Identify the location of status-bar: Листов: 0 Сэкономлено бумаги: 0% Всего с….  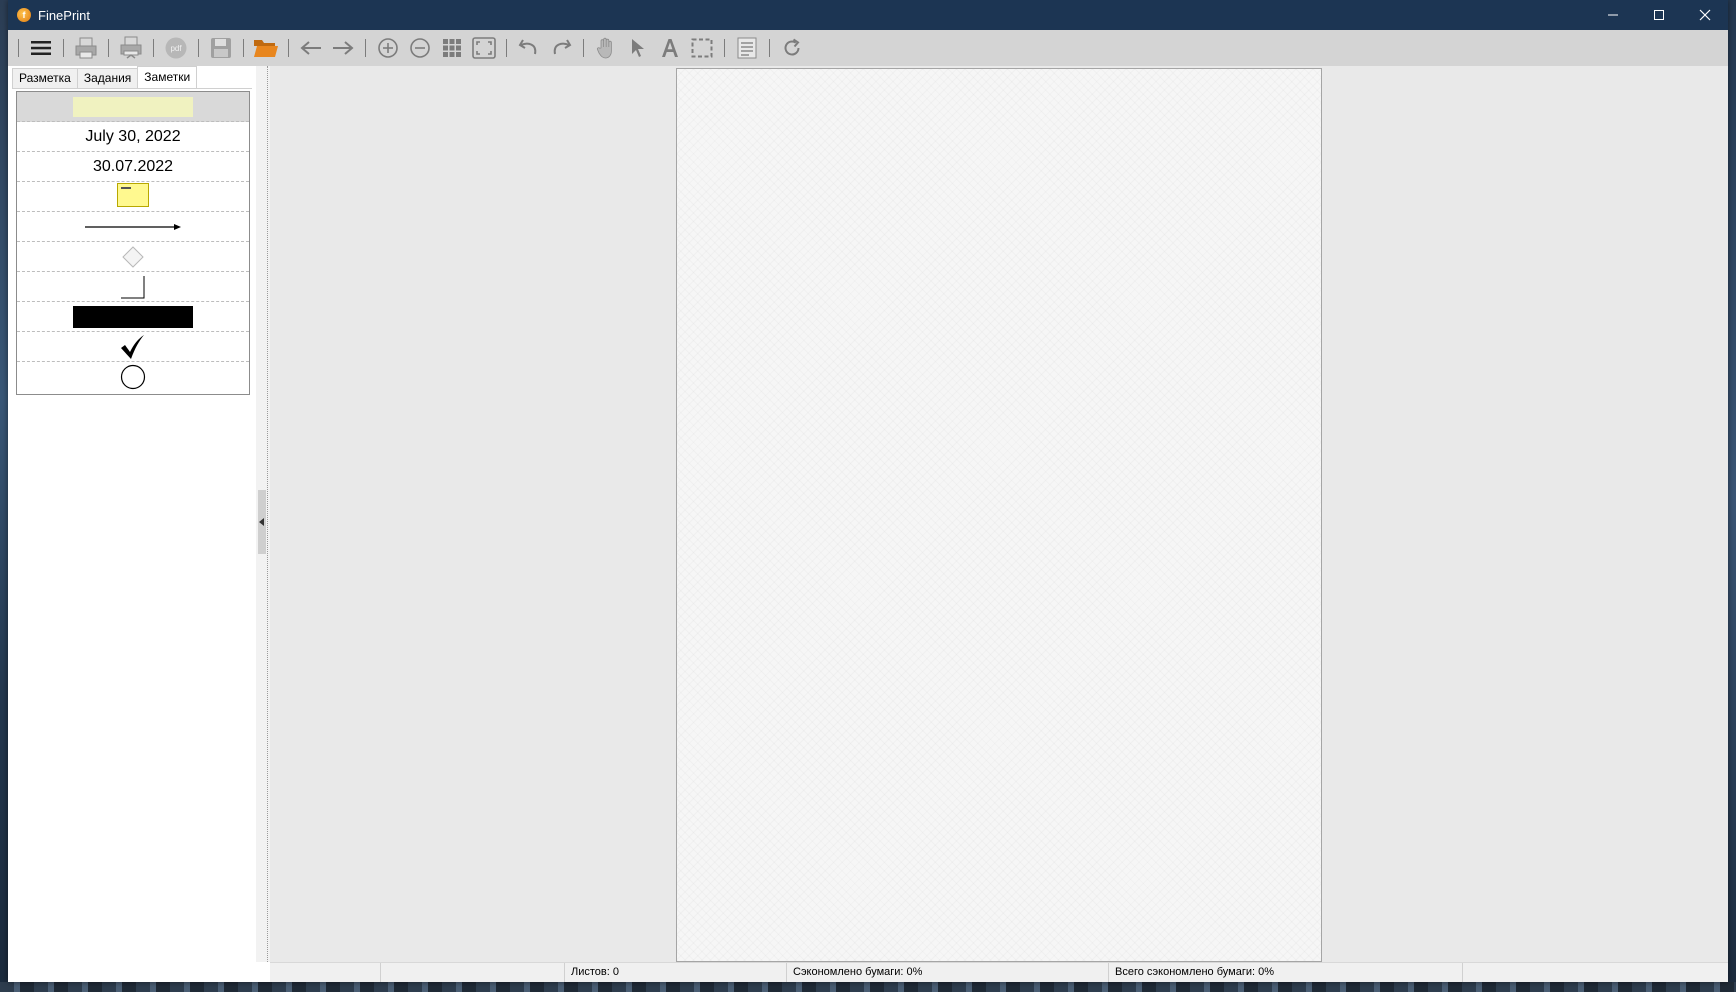
(999, 972).